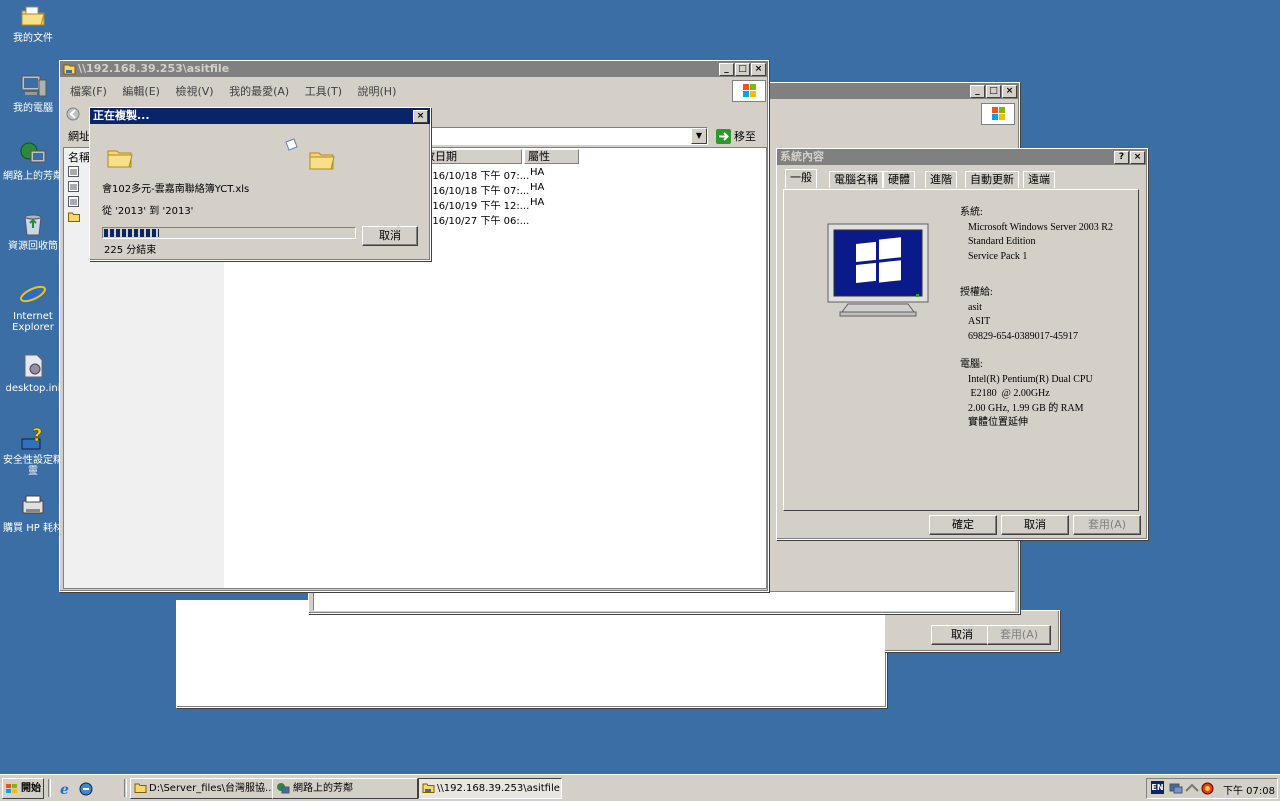 This screenshot has width=1280, height=801. I want to click on language-indicator: EN, so click(1157, 787).